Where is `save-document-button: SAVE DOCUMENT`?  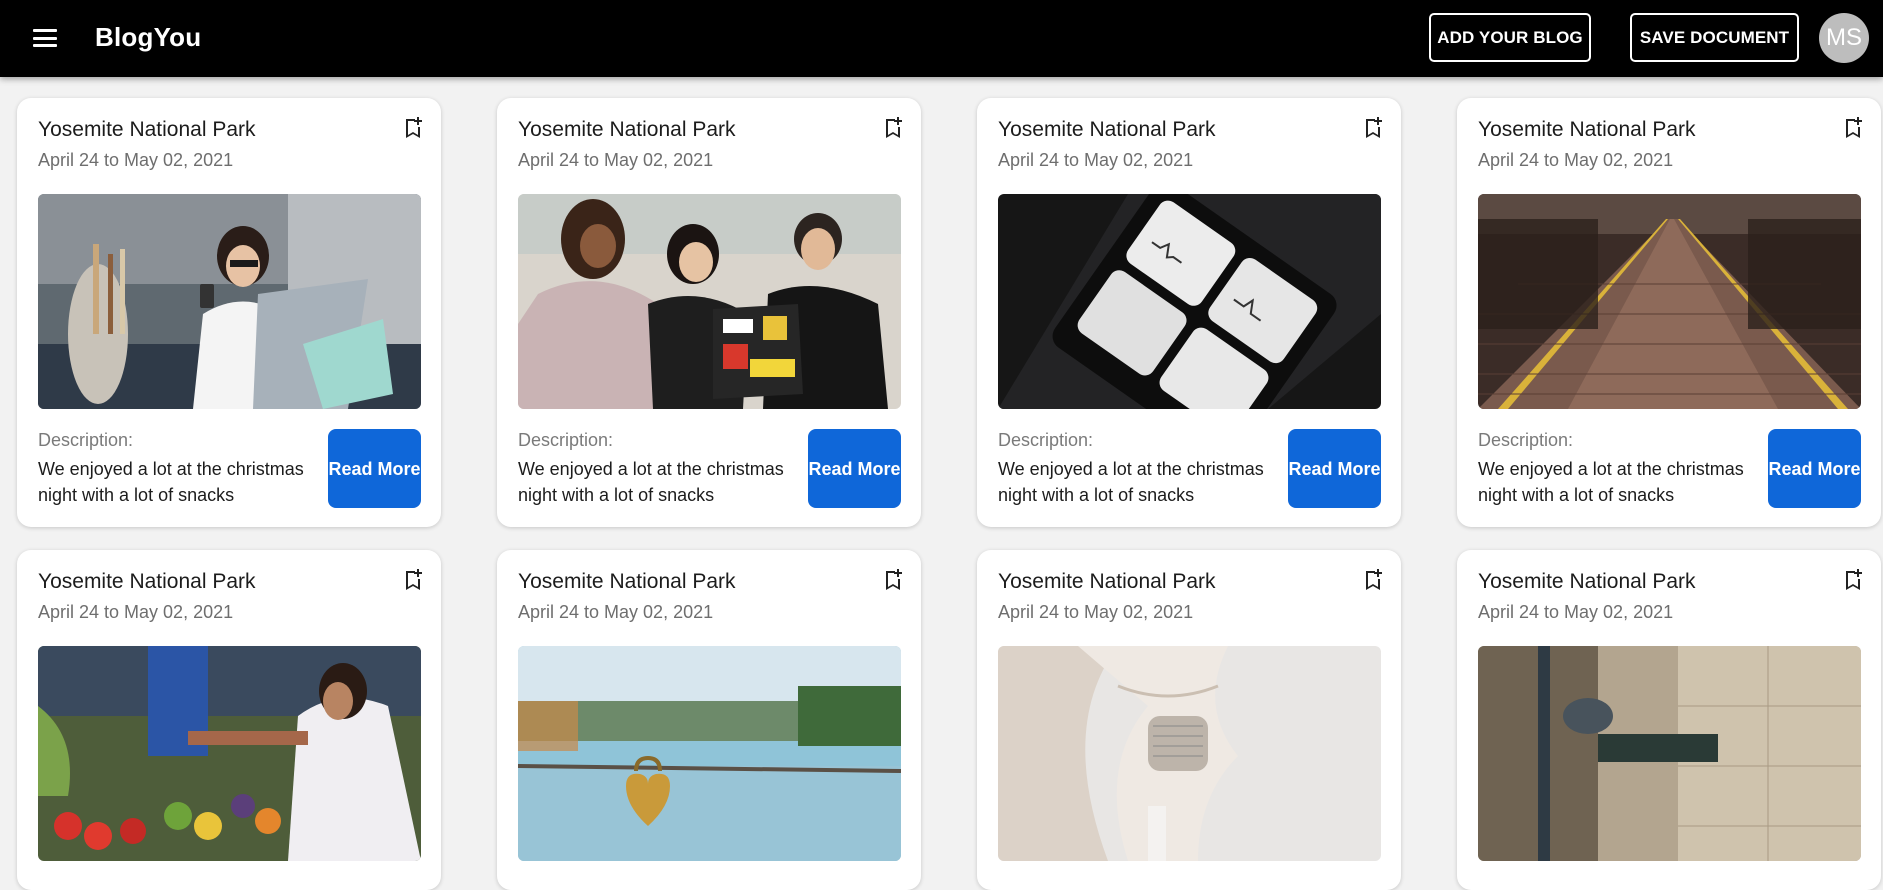 save-document-button: SAVE DOCUMENT is located at coordinates (1714, 37).